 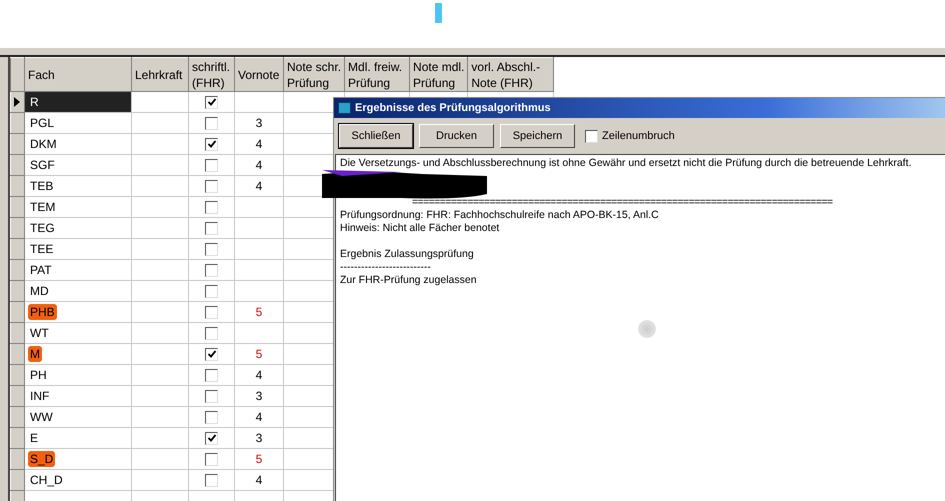 What do you see at coordinates (376, 136) in the screenshot?
I see `toolbar-button: Schließen` at bounding box center [376, 136].